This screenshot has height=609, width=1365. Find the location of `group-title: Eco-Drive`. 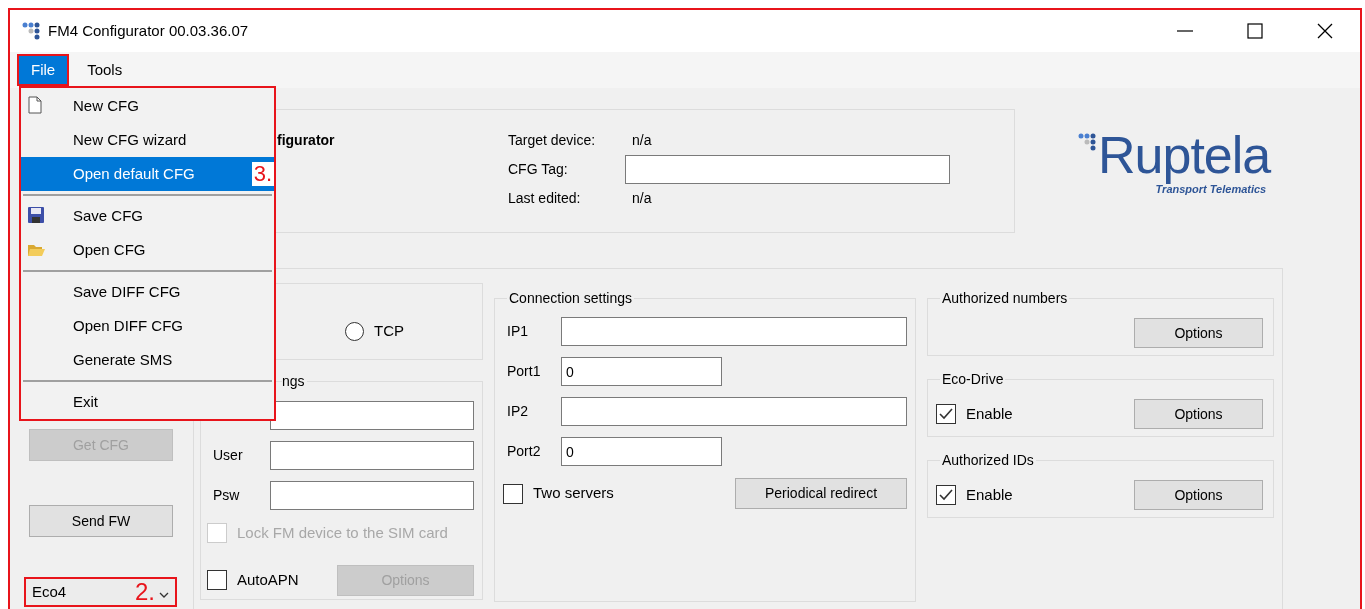

group-title: Eco-Drive is located at coordinates (973, 379).